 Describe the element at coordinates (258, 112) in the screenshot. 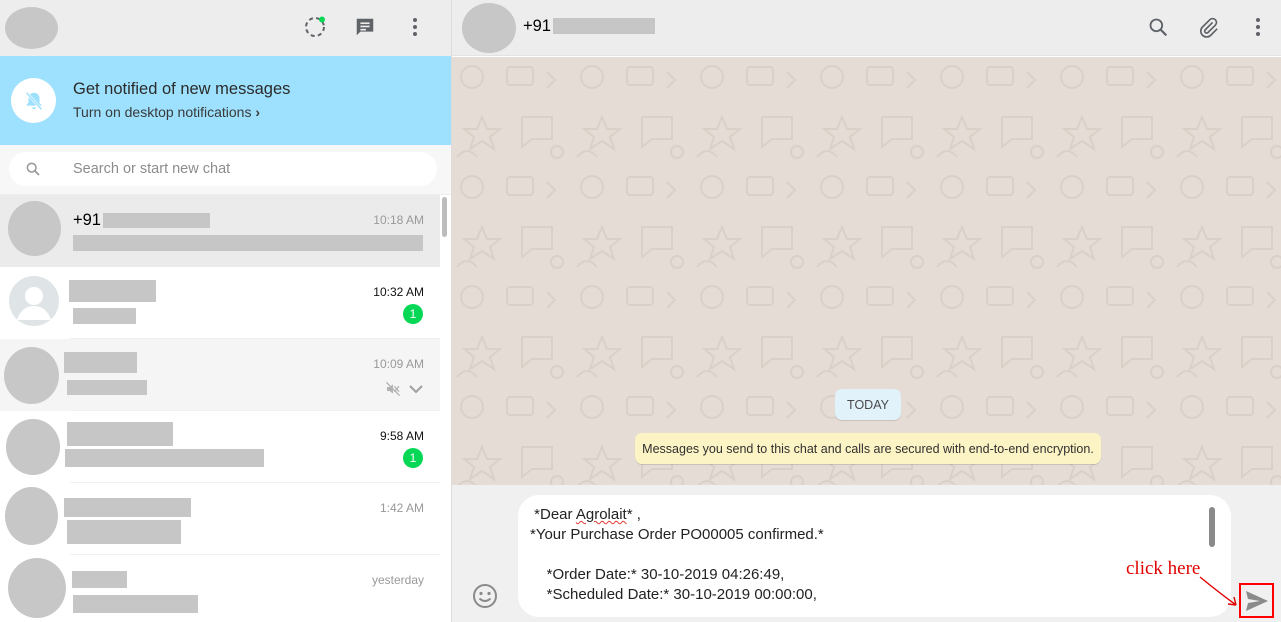

I see `chevron-right-icon: ›` at that location.